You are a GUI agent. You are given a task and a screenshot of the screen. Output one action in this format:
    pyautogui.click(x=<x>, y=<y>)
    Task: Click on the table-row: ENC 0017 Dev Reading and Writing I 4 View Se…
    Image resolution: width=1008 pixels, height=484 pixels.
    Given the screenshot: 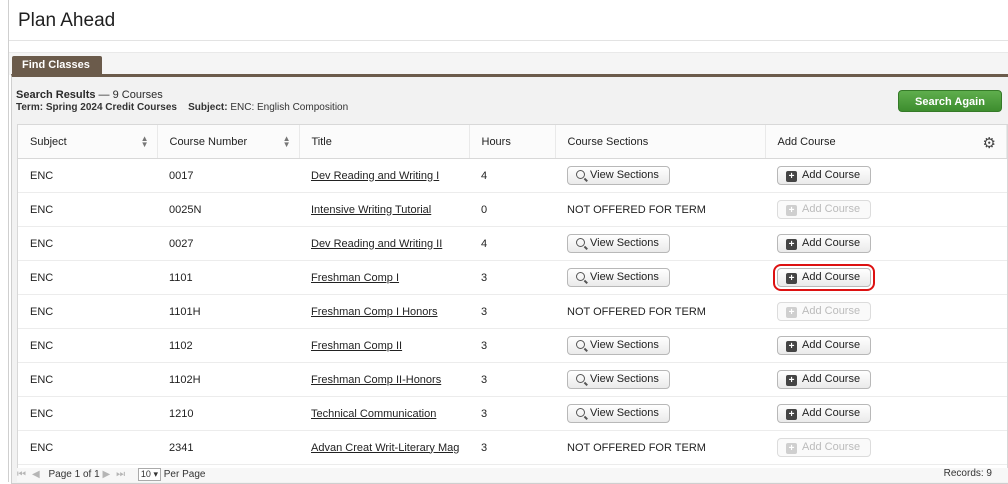 What is the action you would take?
    pyautogui.click(x=512, y=175)
    